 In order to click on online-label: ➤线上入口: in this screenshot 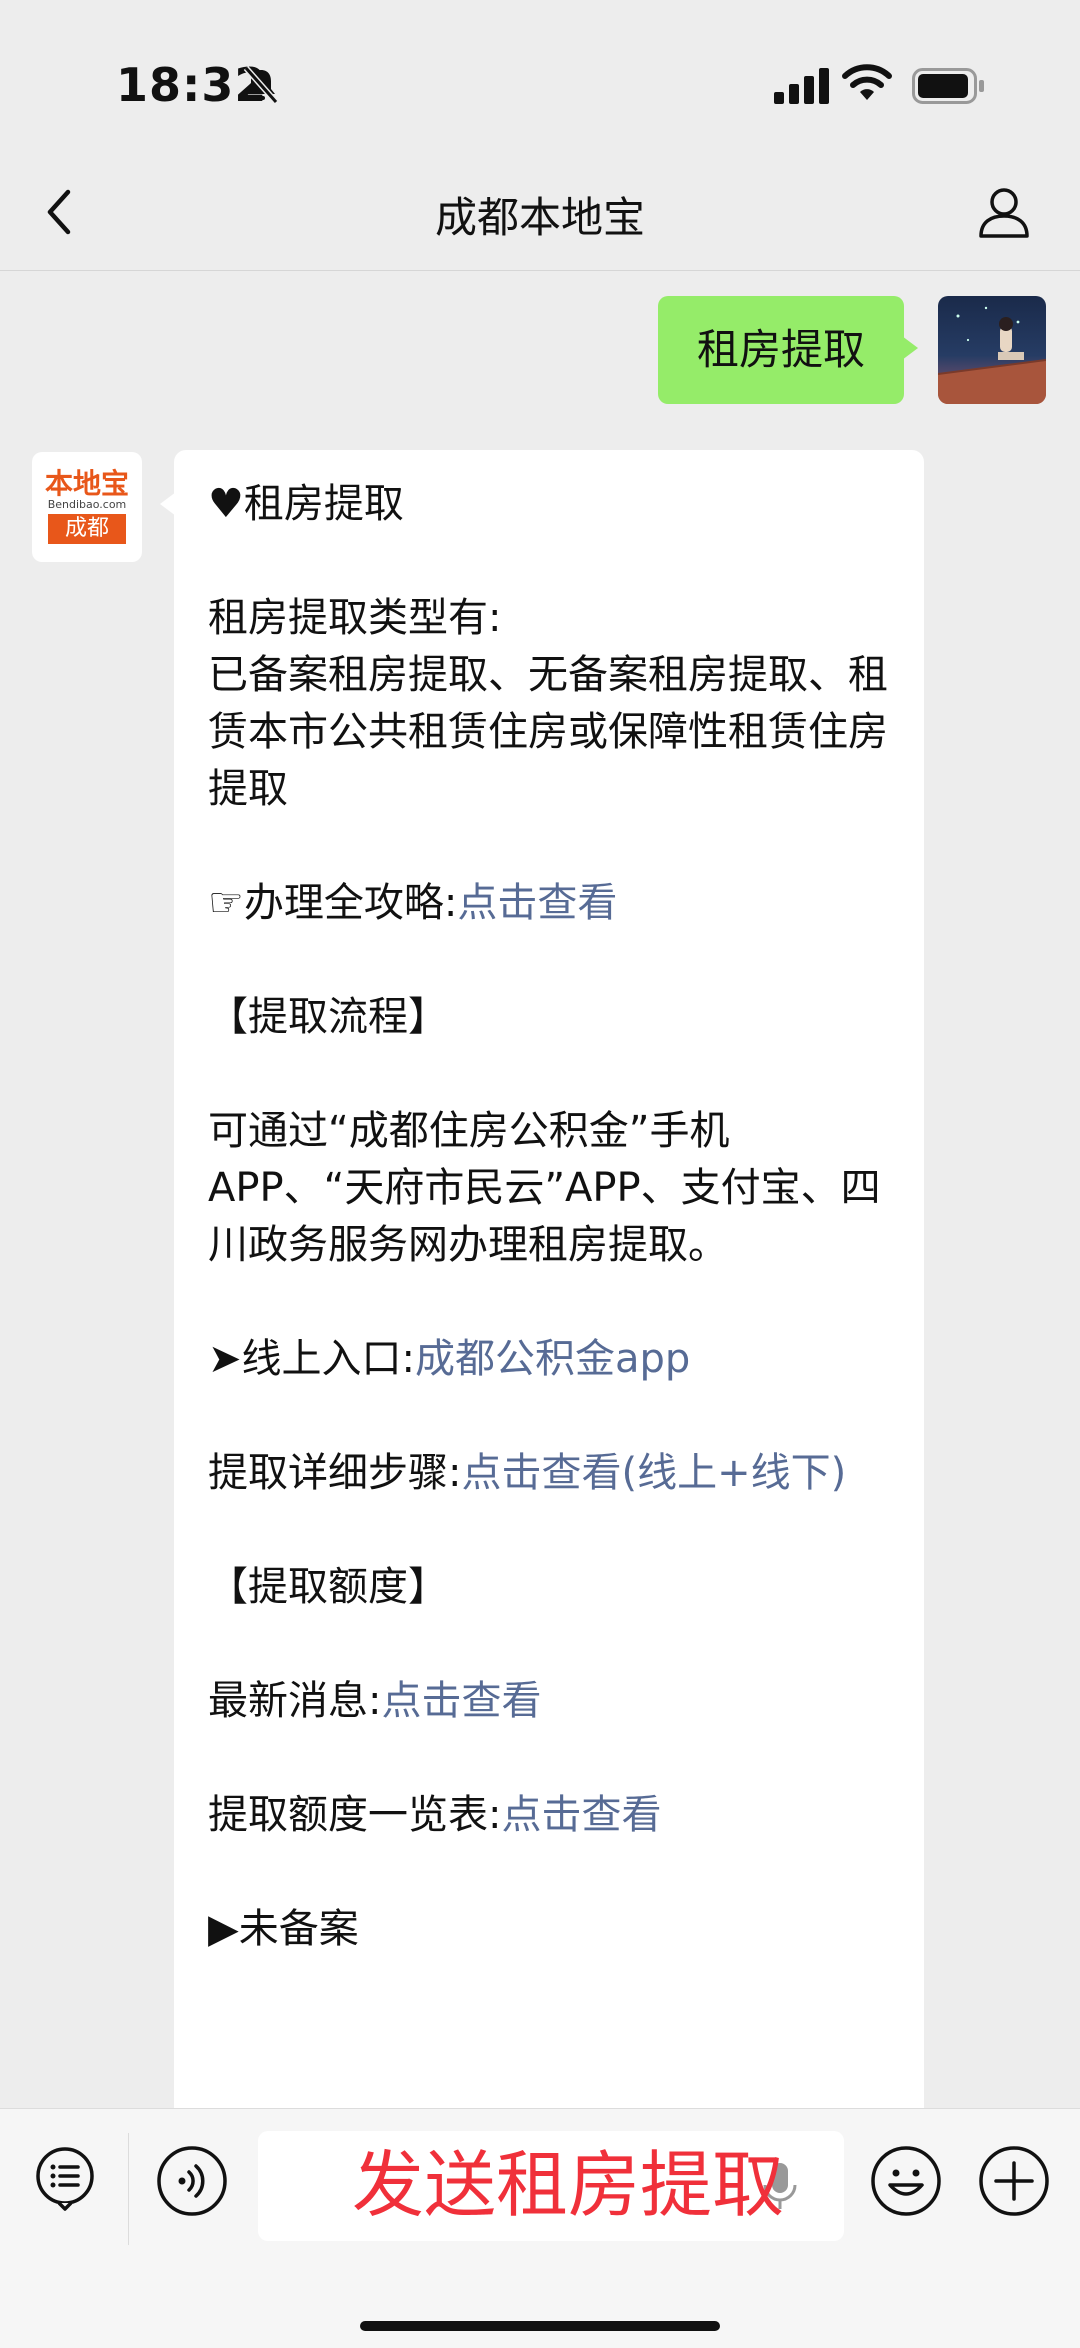, I will do `click(311, 1359)`.